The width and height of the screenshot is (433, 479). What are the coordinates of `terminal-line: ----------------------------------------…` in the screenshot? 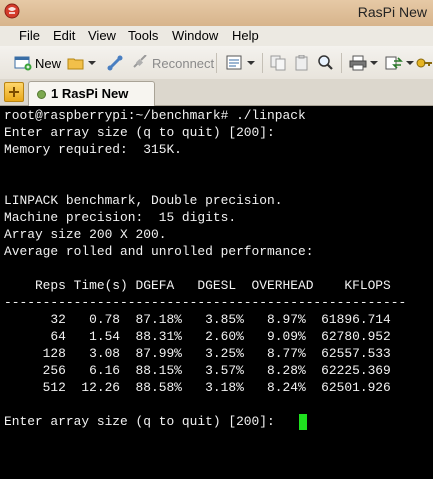 It's located at (205, 302).